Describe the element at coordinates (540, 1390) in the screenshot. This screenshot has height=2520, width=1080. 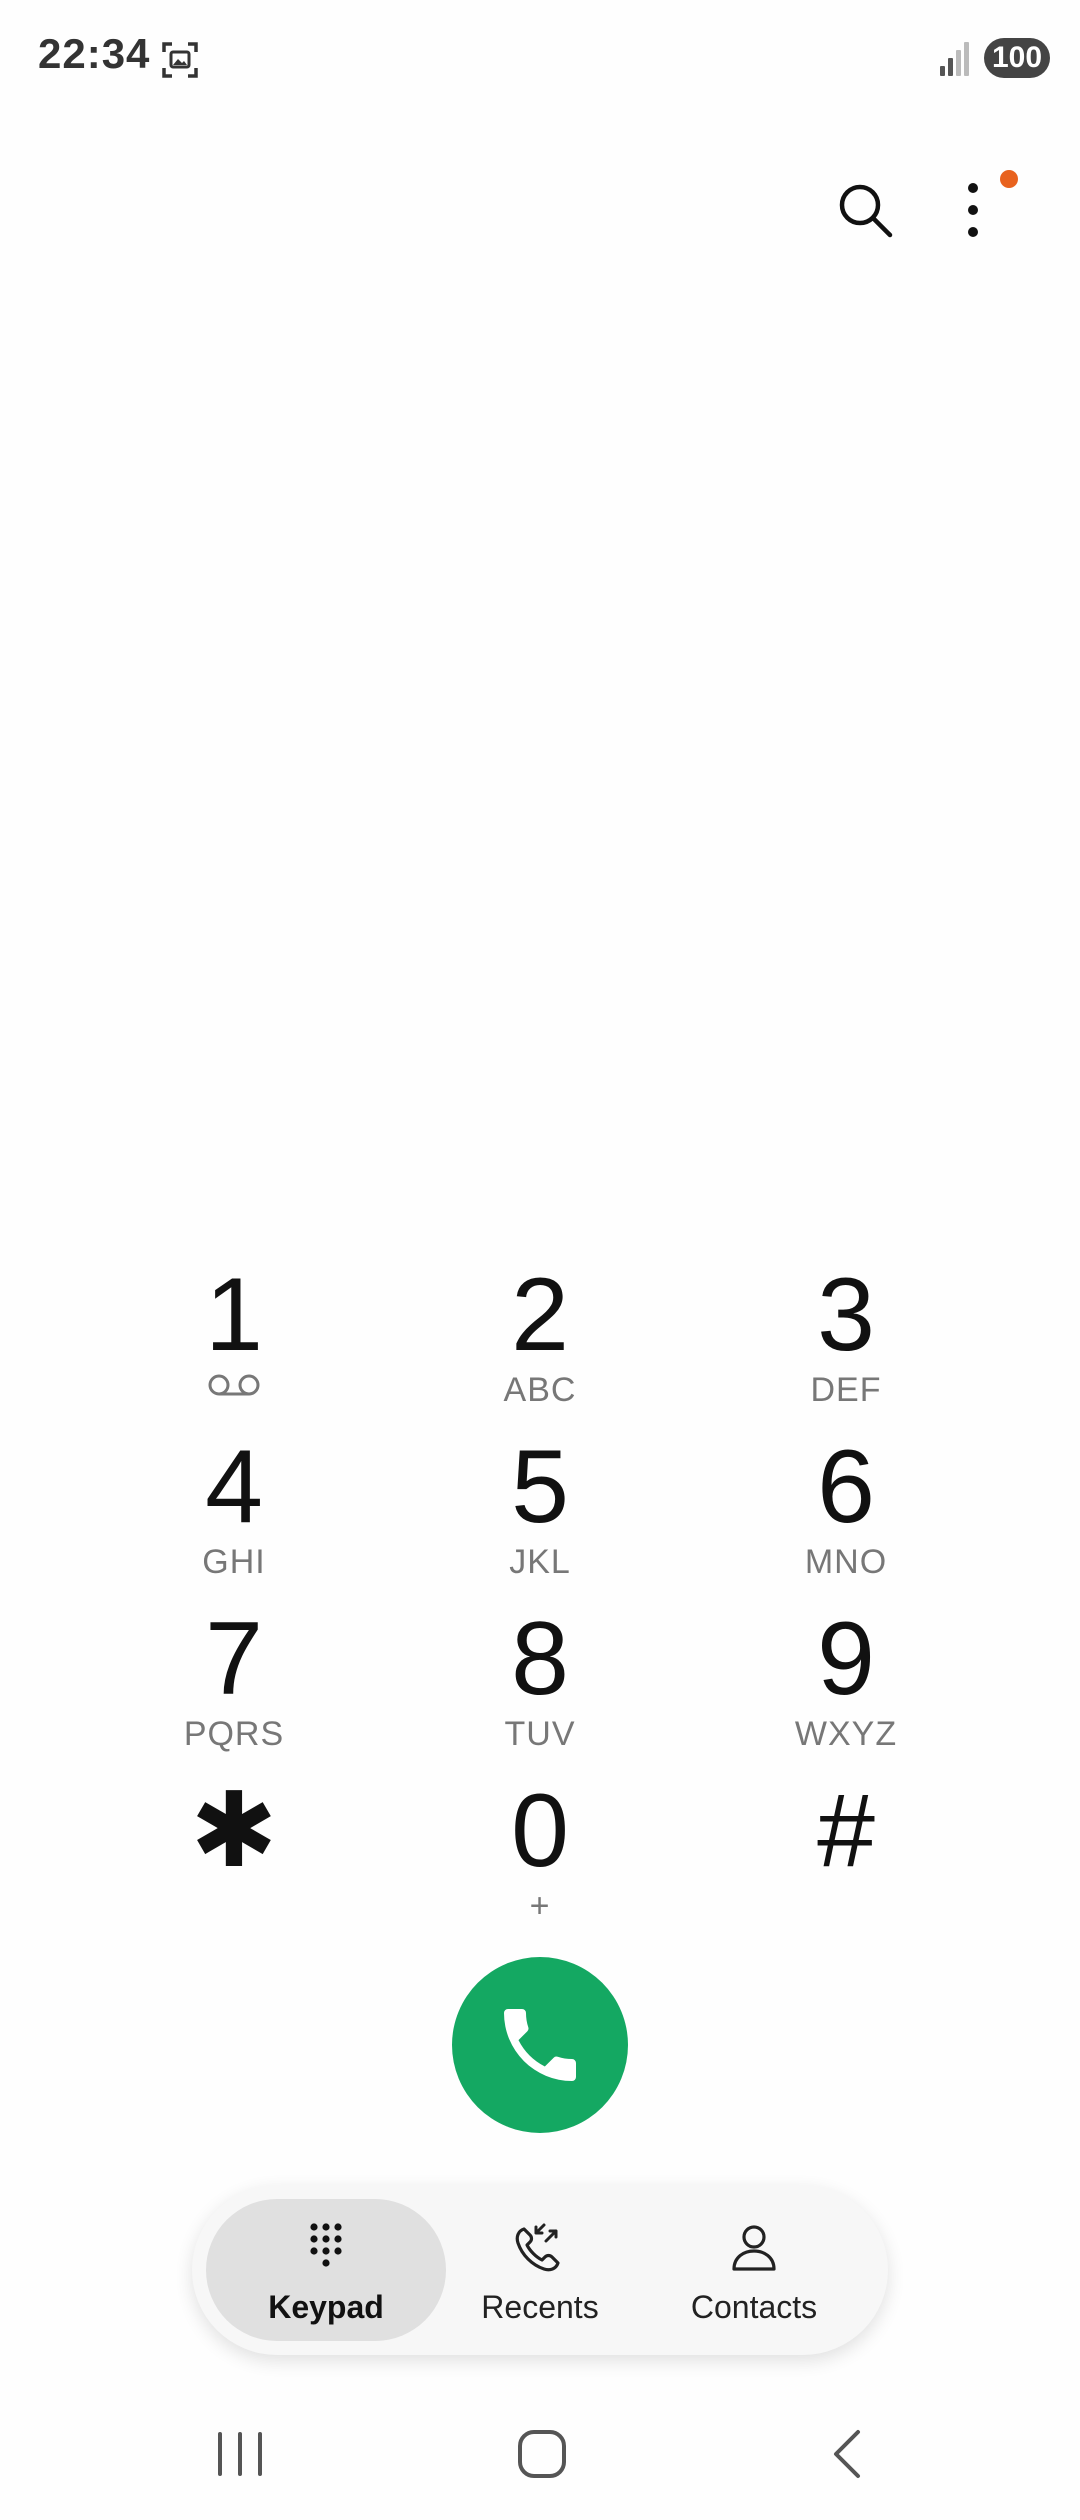
I see `key-letters: ABC` at that location.